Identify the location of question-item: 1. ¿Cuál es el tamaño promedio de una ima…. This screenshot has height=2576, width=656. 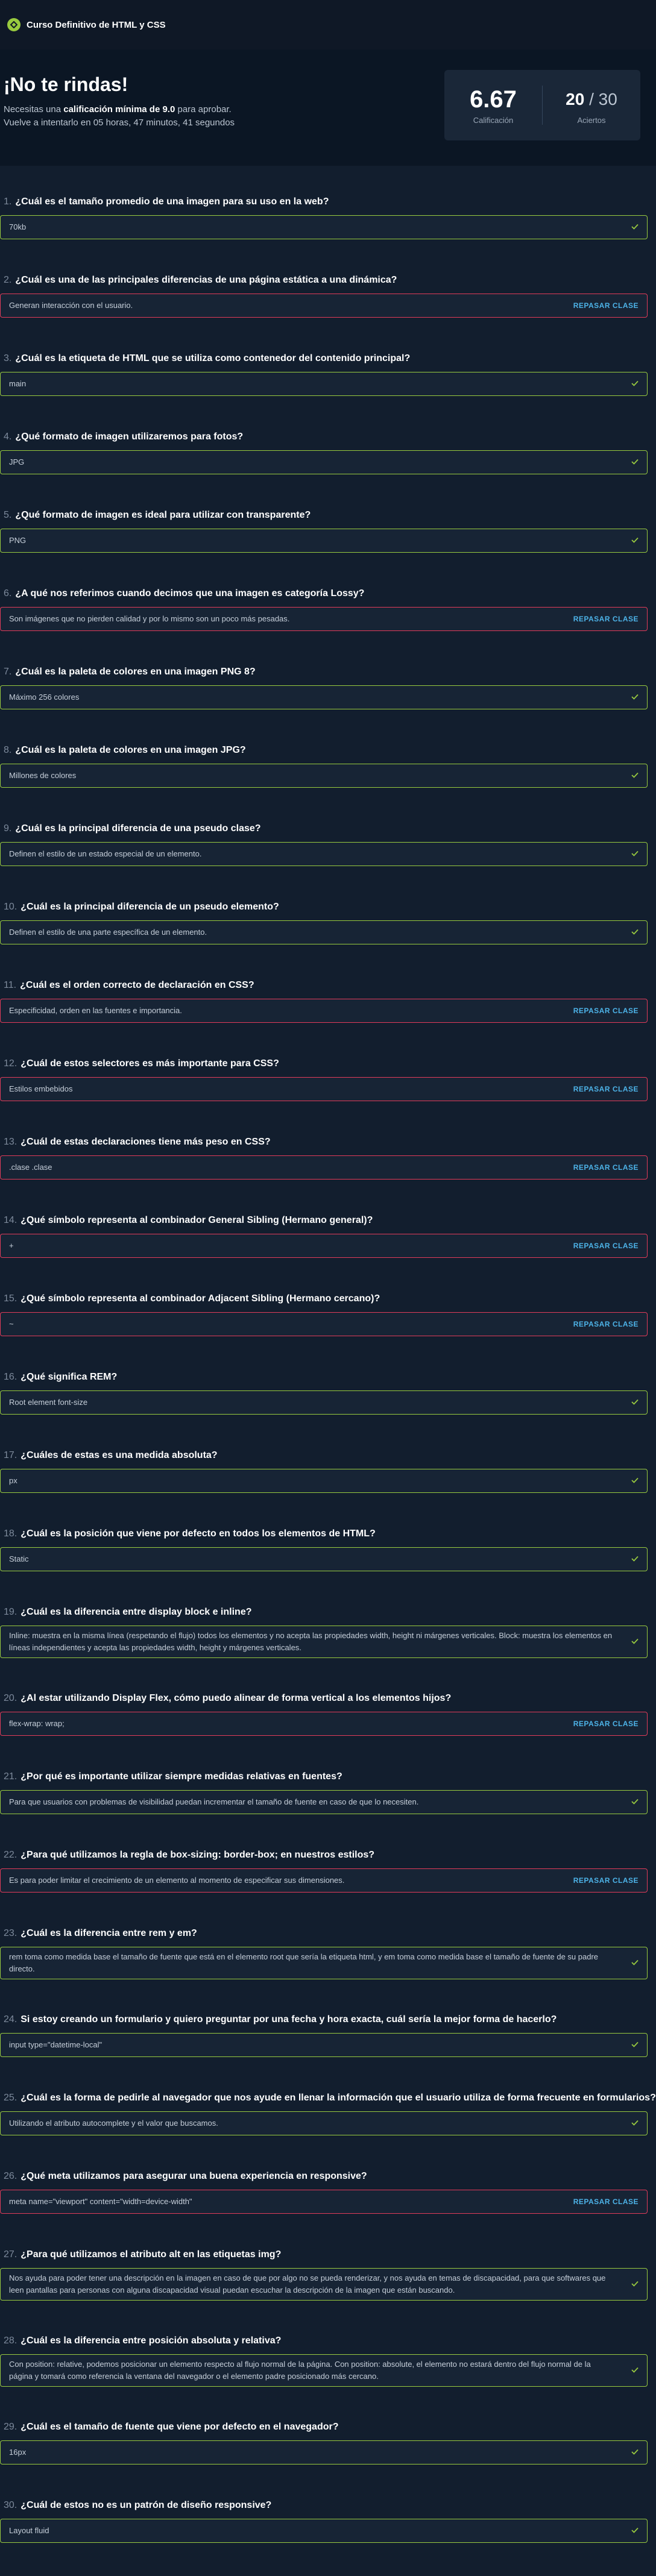
(328, 233).